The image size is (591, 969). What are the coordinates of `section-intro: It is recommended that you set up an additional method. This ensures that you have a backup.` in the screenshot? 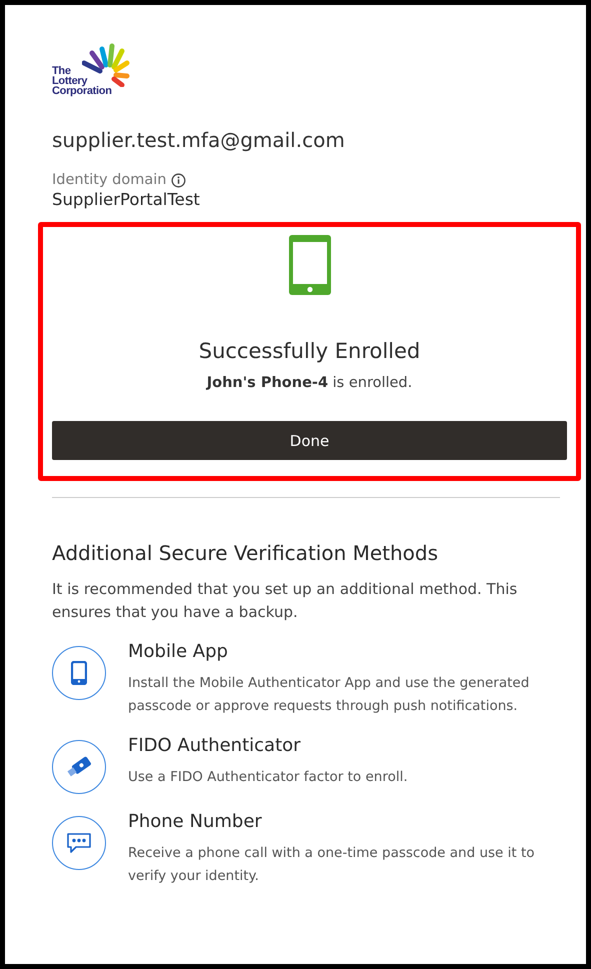 It's located at (285, 601).